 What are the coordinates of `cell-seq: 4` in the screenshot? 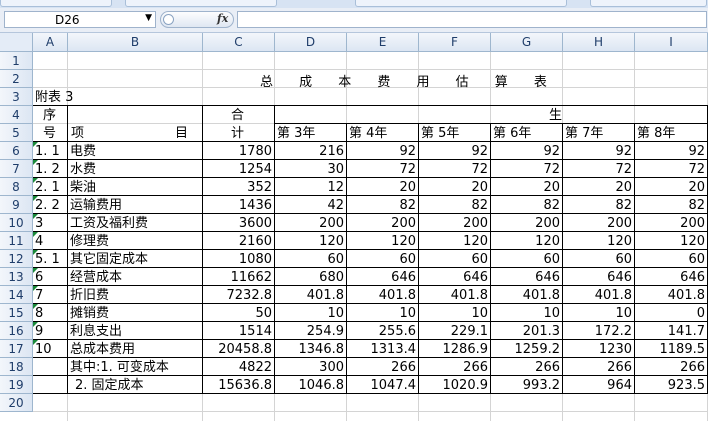 It's located at (39, 241).